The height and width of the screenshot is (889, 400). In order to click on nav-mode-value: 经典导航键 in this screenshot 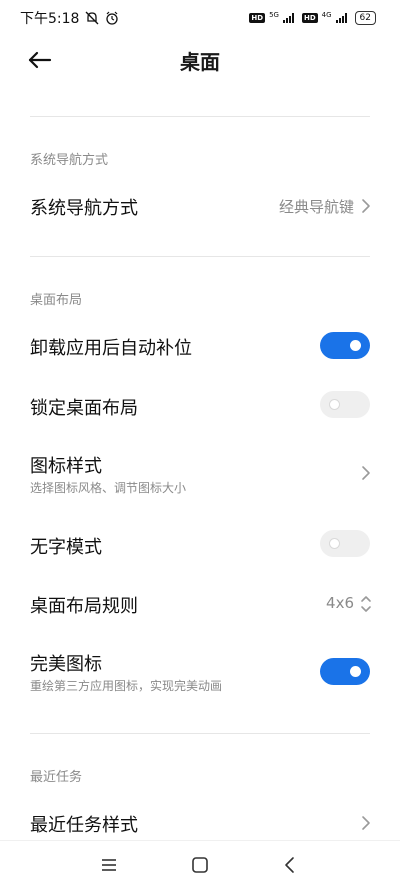, I will do `click(316, 207)`.